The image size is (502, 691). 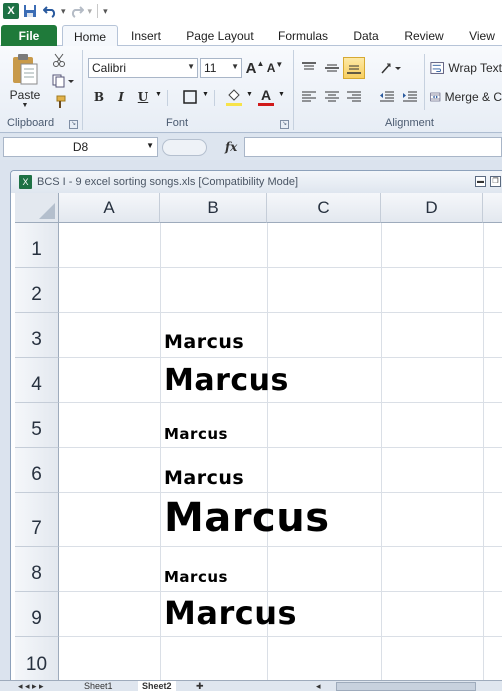 I want to click on fill-color-icon, so click(x=234, y=97).